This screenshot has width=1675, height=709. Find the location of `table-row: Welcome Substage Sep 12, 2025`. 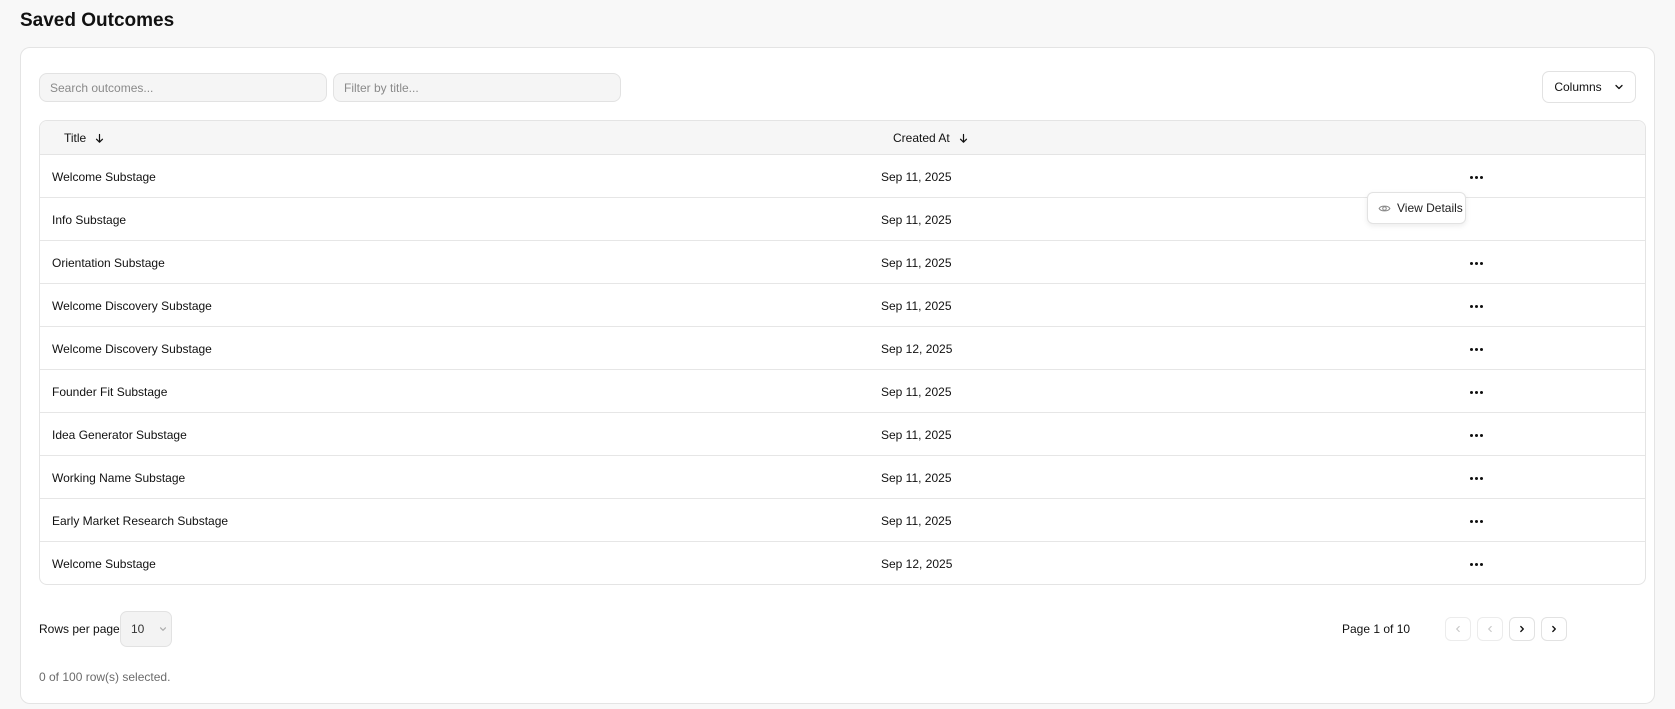

table-row: Welcome Substage Sep 12, 2025 is located at coordinates (842, 563).